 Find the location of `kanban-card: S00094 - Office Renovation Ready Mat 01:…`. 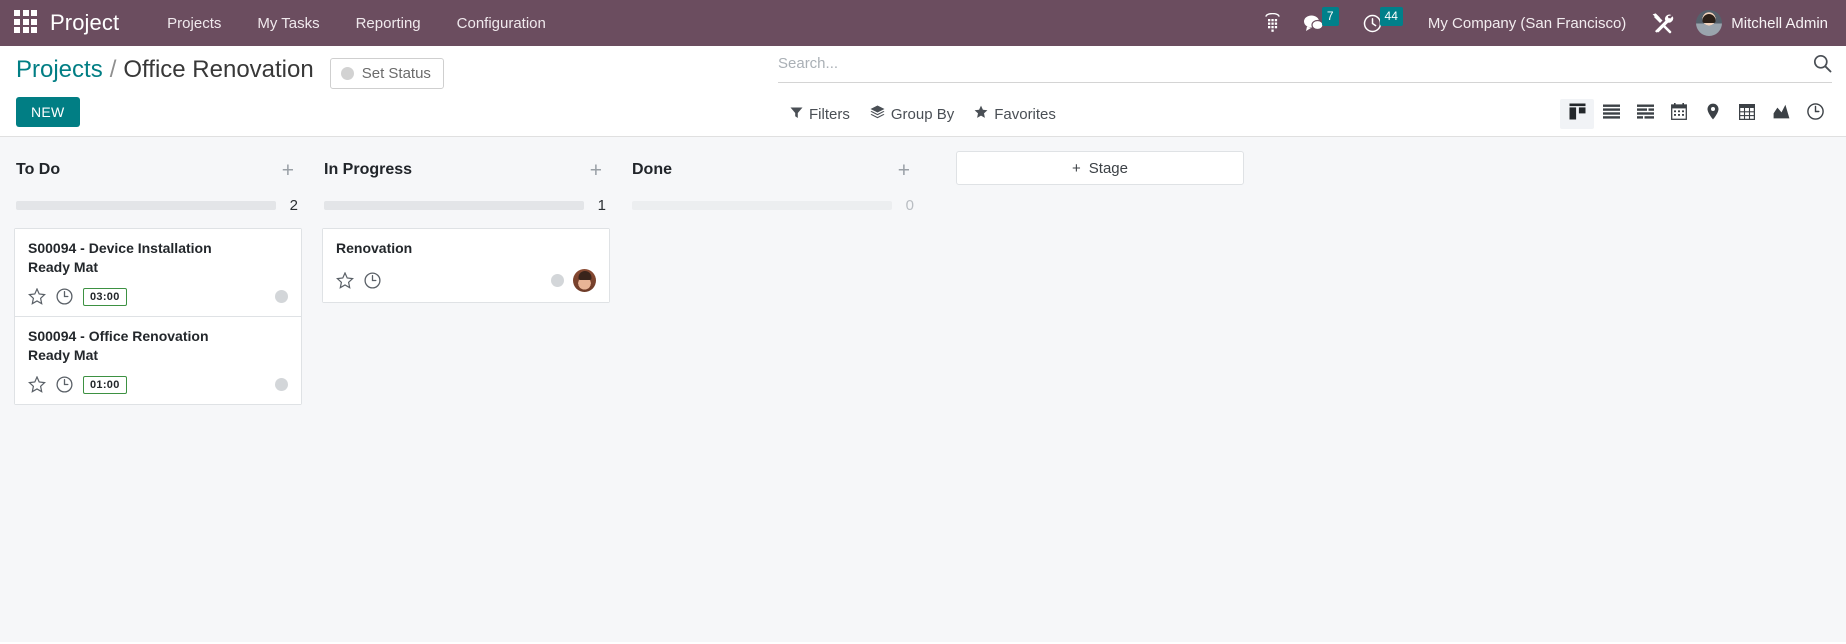

kanban-card: S00094 - Office Renovation Ready Mat 01:… is located at coordinates (158, 360).